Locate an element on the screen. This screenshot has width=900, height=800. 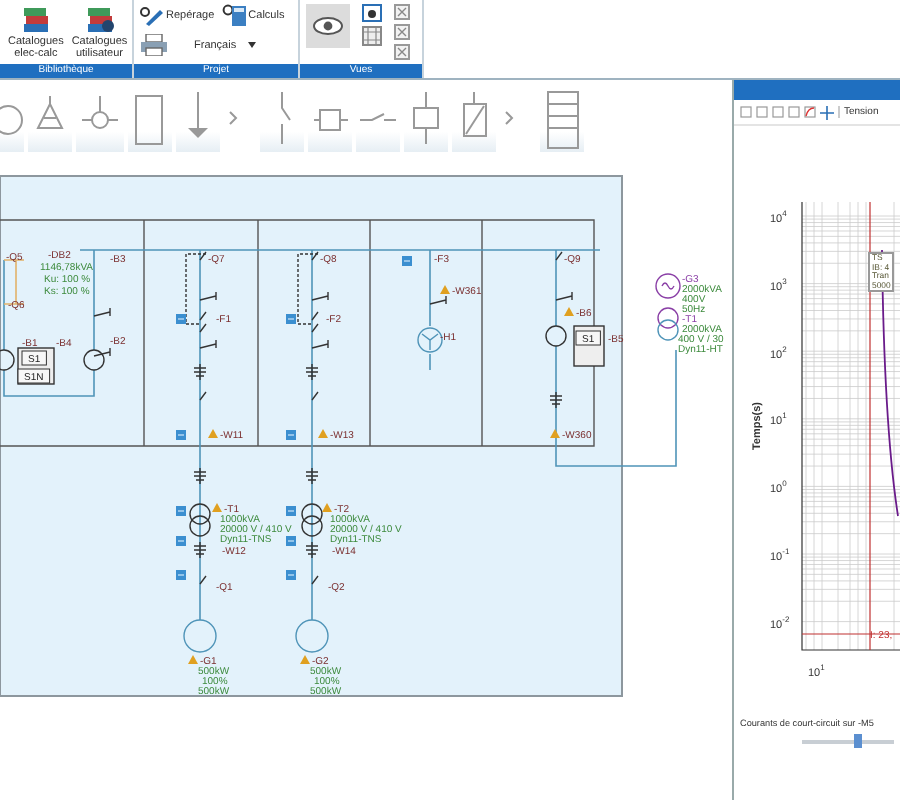
curve-icon is located at coordinates (810, 112).